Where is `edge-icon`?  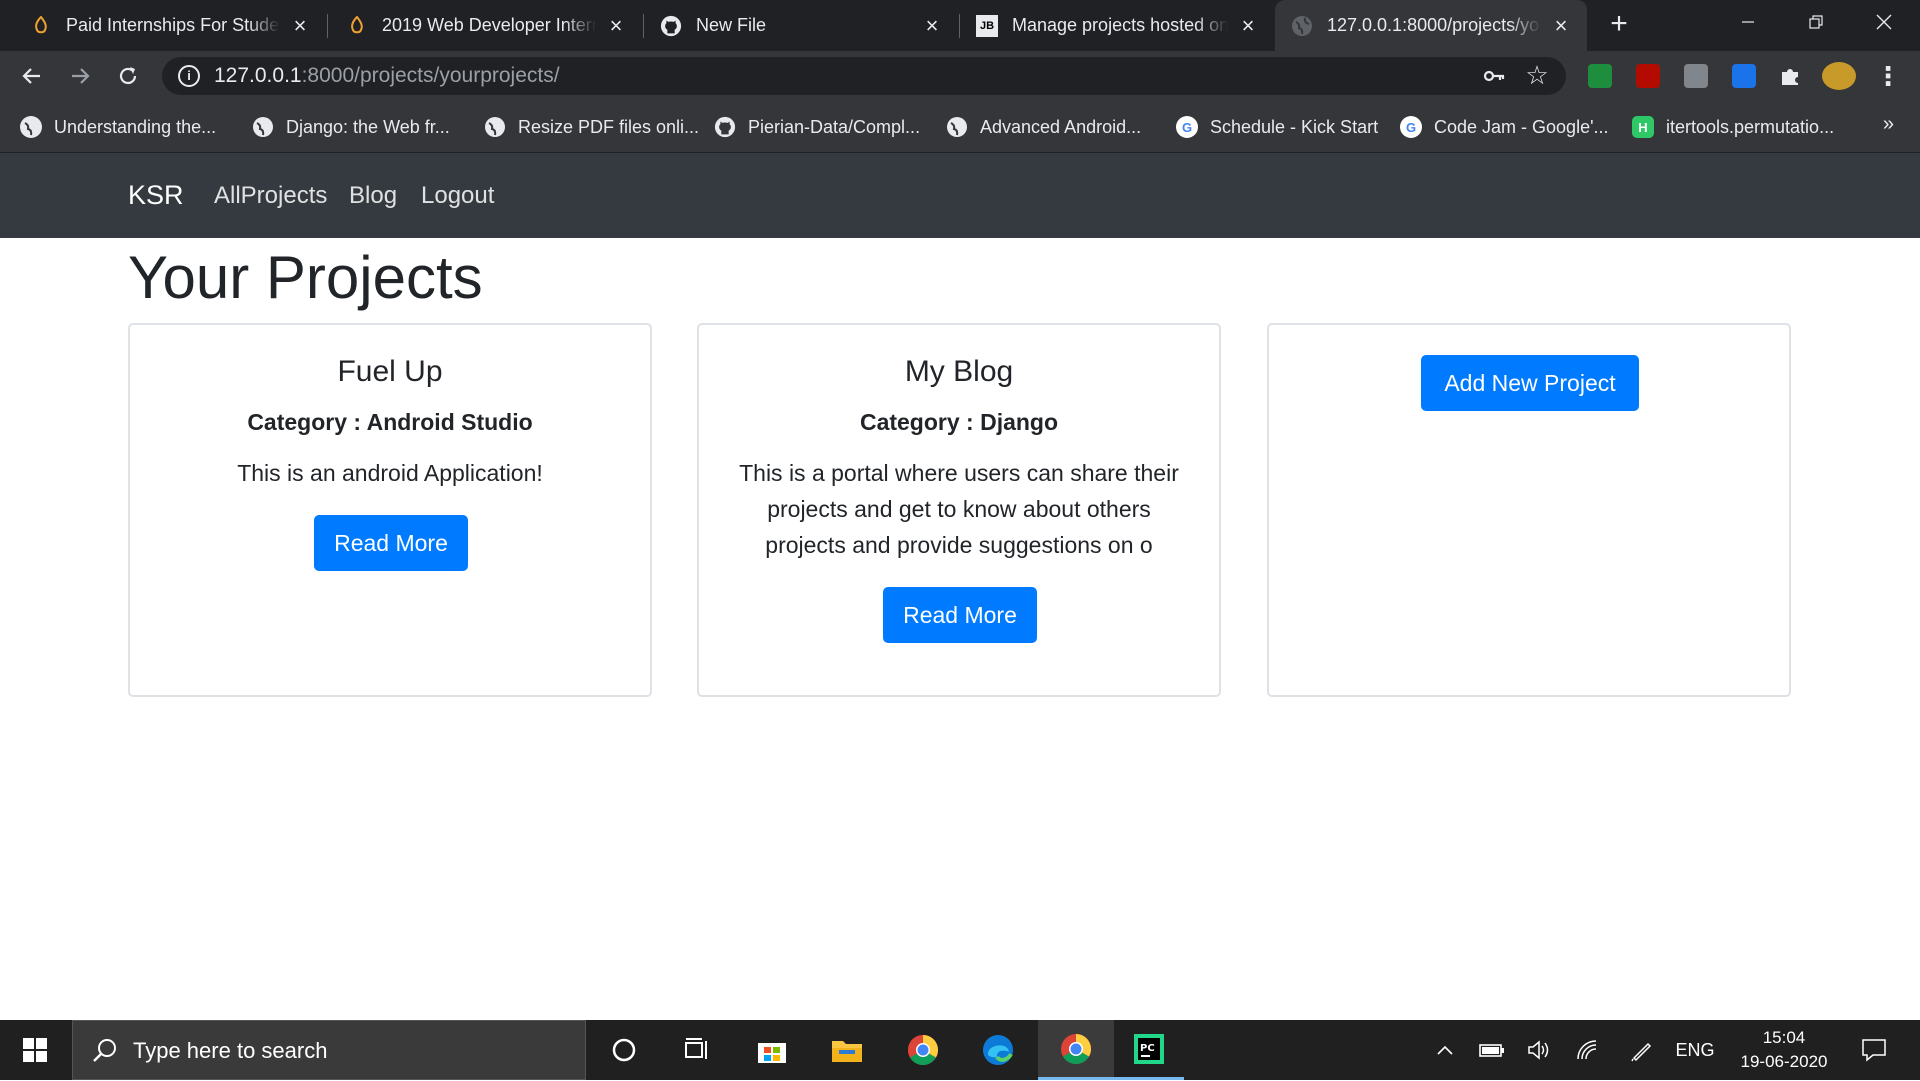 edge-icon is located at coordinates (998, 1050).